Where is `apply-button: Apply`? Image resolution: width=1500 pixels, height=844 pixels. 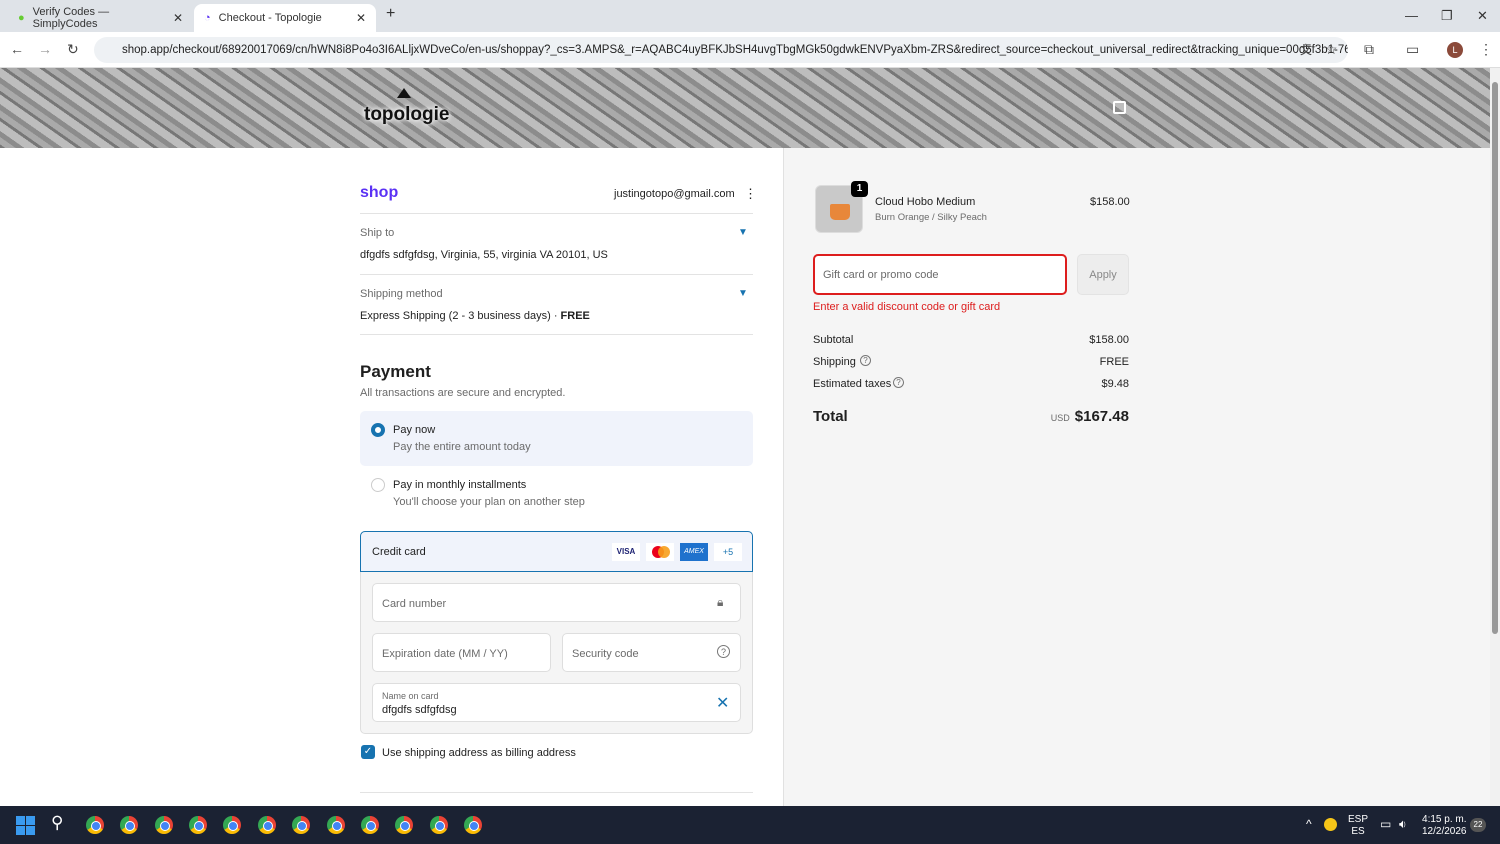
apply-button: Apply is located at coordinates (1103, 274).